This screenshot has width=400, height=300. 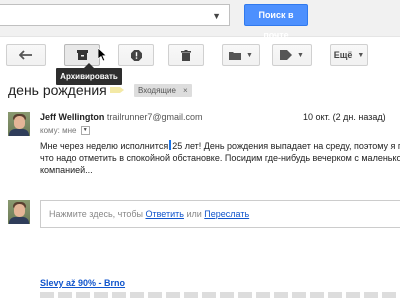 I want to click on trash-icon, so click(x=186, y=55).